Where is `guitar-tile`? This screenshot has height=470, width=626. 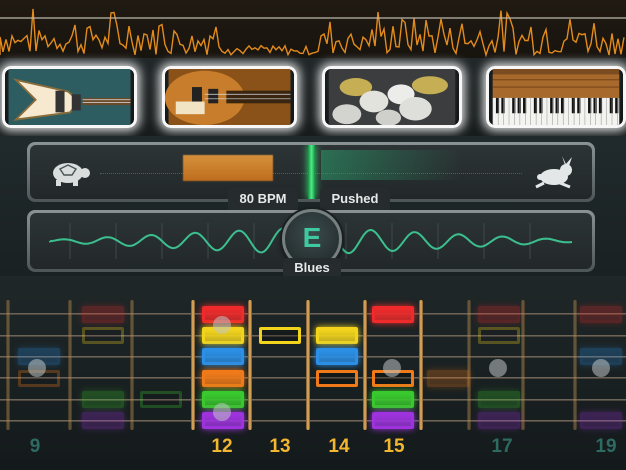
guitar-tile is located at coordinates (69, 97).